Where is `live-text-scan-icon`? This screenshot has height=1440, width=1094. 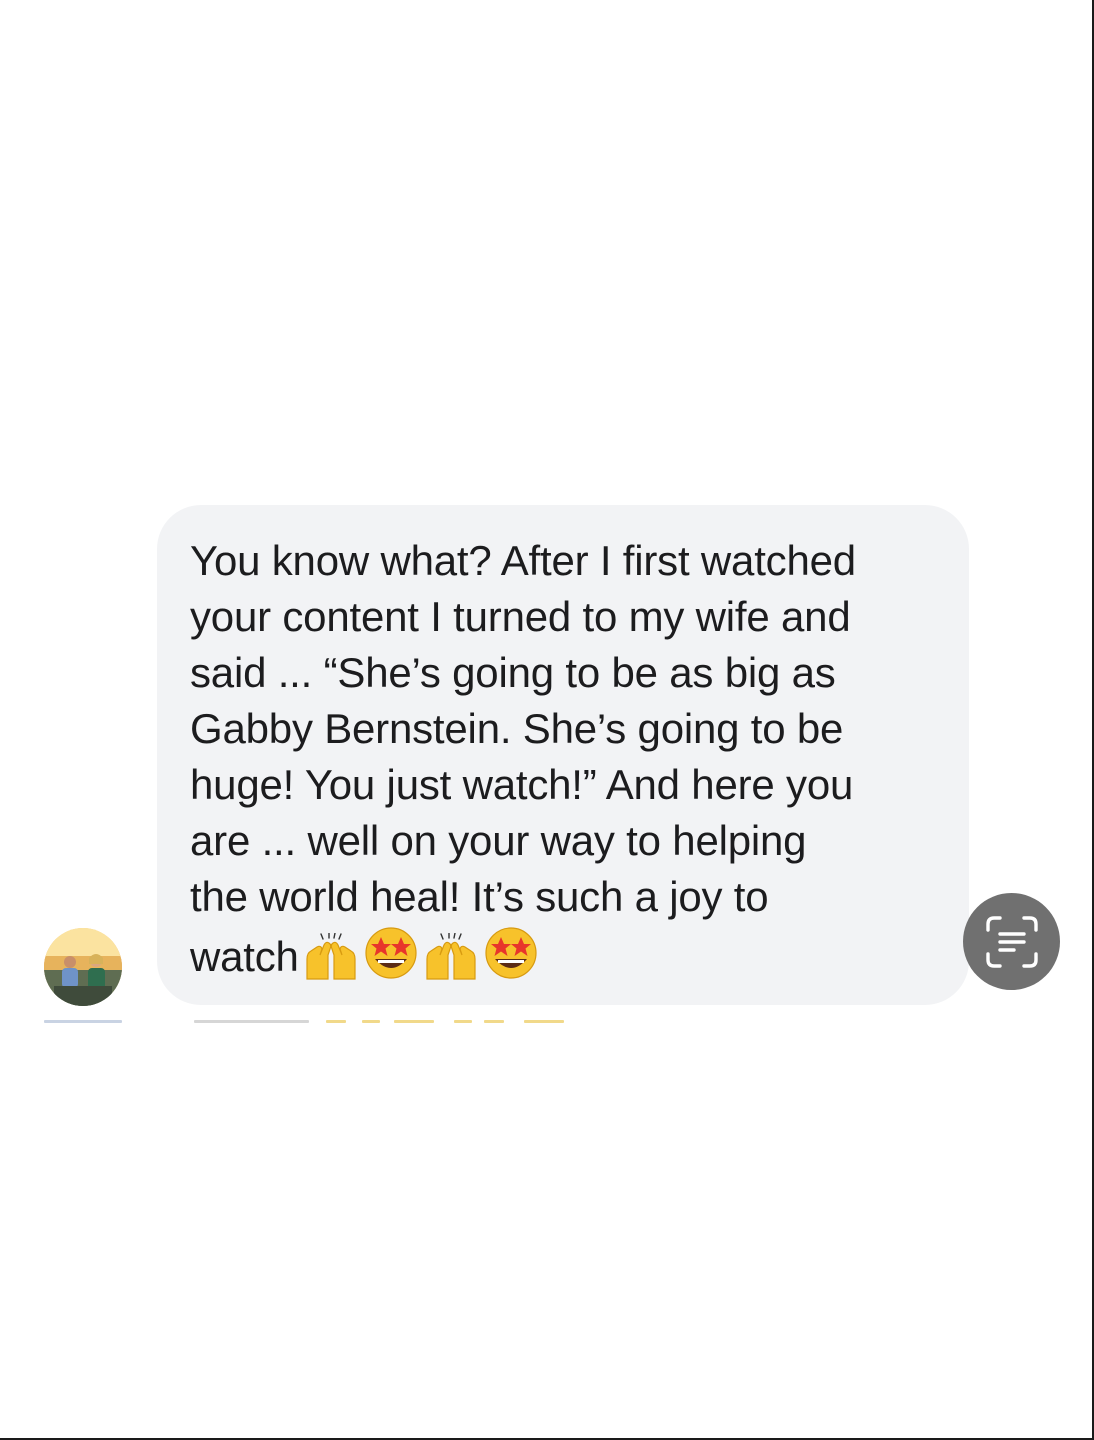 live-text-scan-icon is located at coordinates (1011, 941).